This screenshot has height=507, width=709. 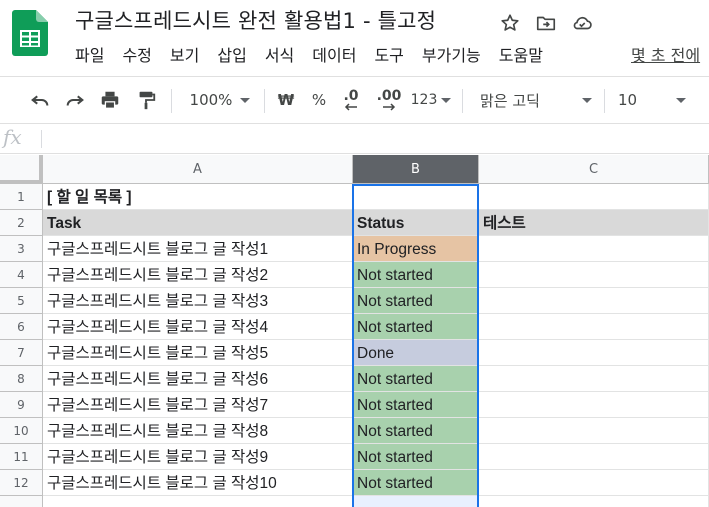 What do you see at coordinates (198, 301) in the screenshot?
I see `cell-a5: 구글스프레드시트 블로그 글 작성3` at bounding box center [198, 301].